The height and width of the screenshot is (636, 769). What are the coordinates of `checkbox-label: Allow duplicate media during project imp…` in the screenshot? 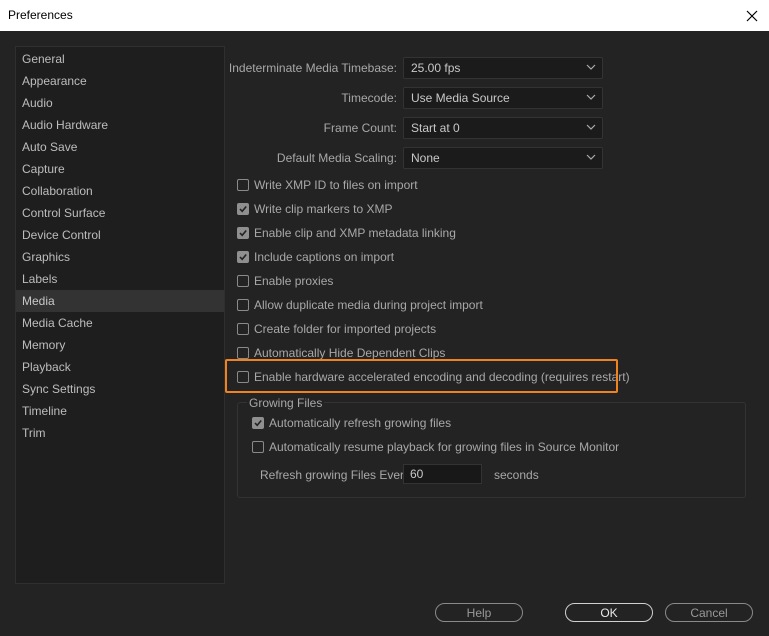 It's located at (368, 305).